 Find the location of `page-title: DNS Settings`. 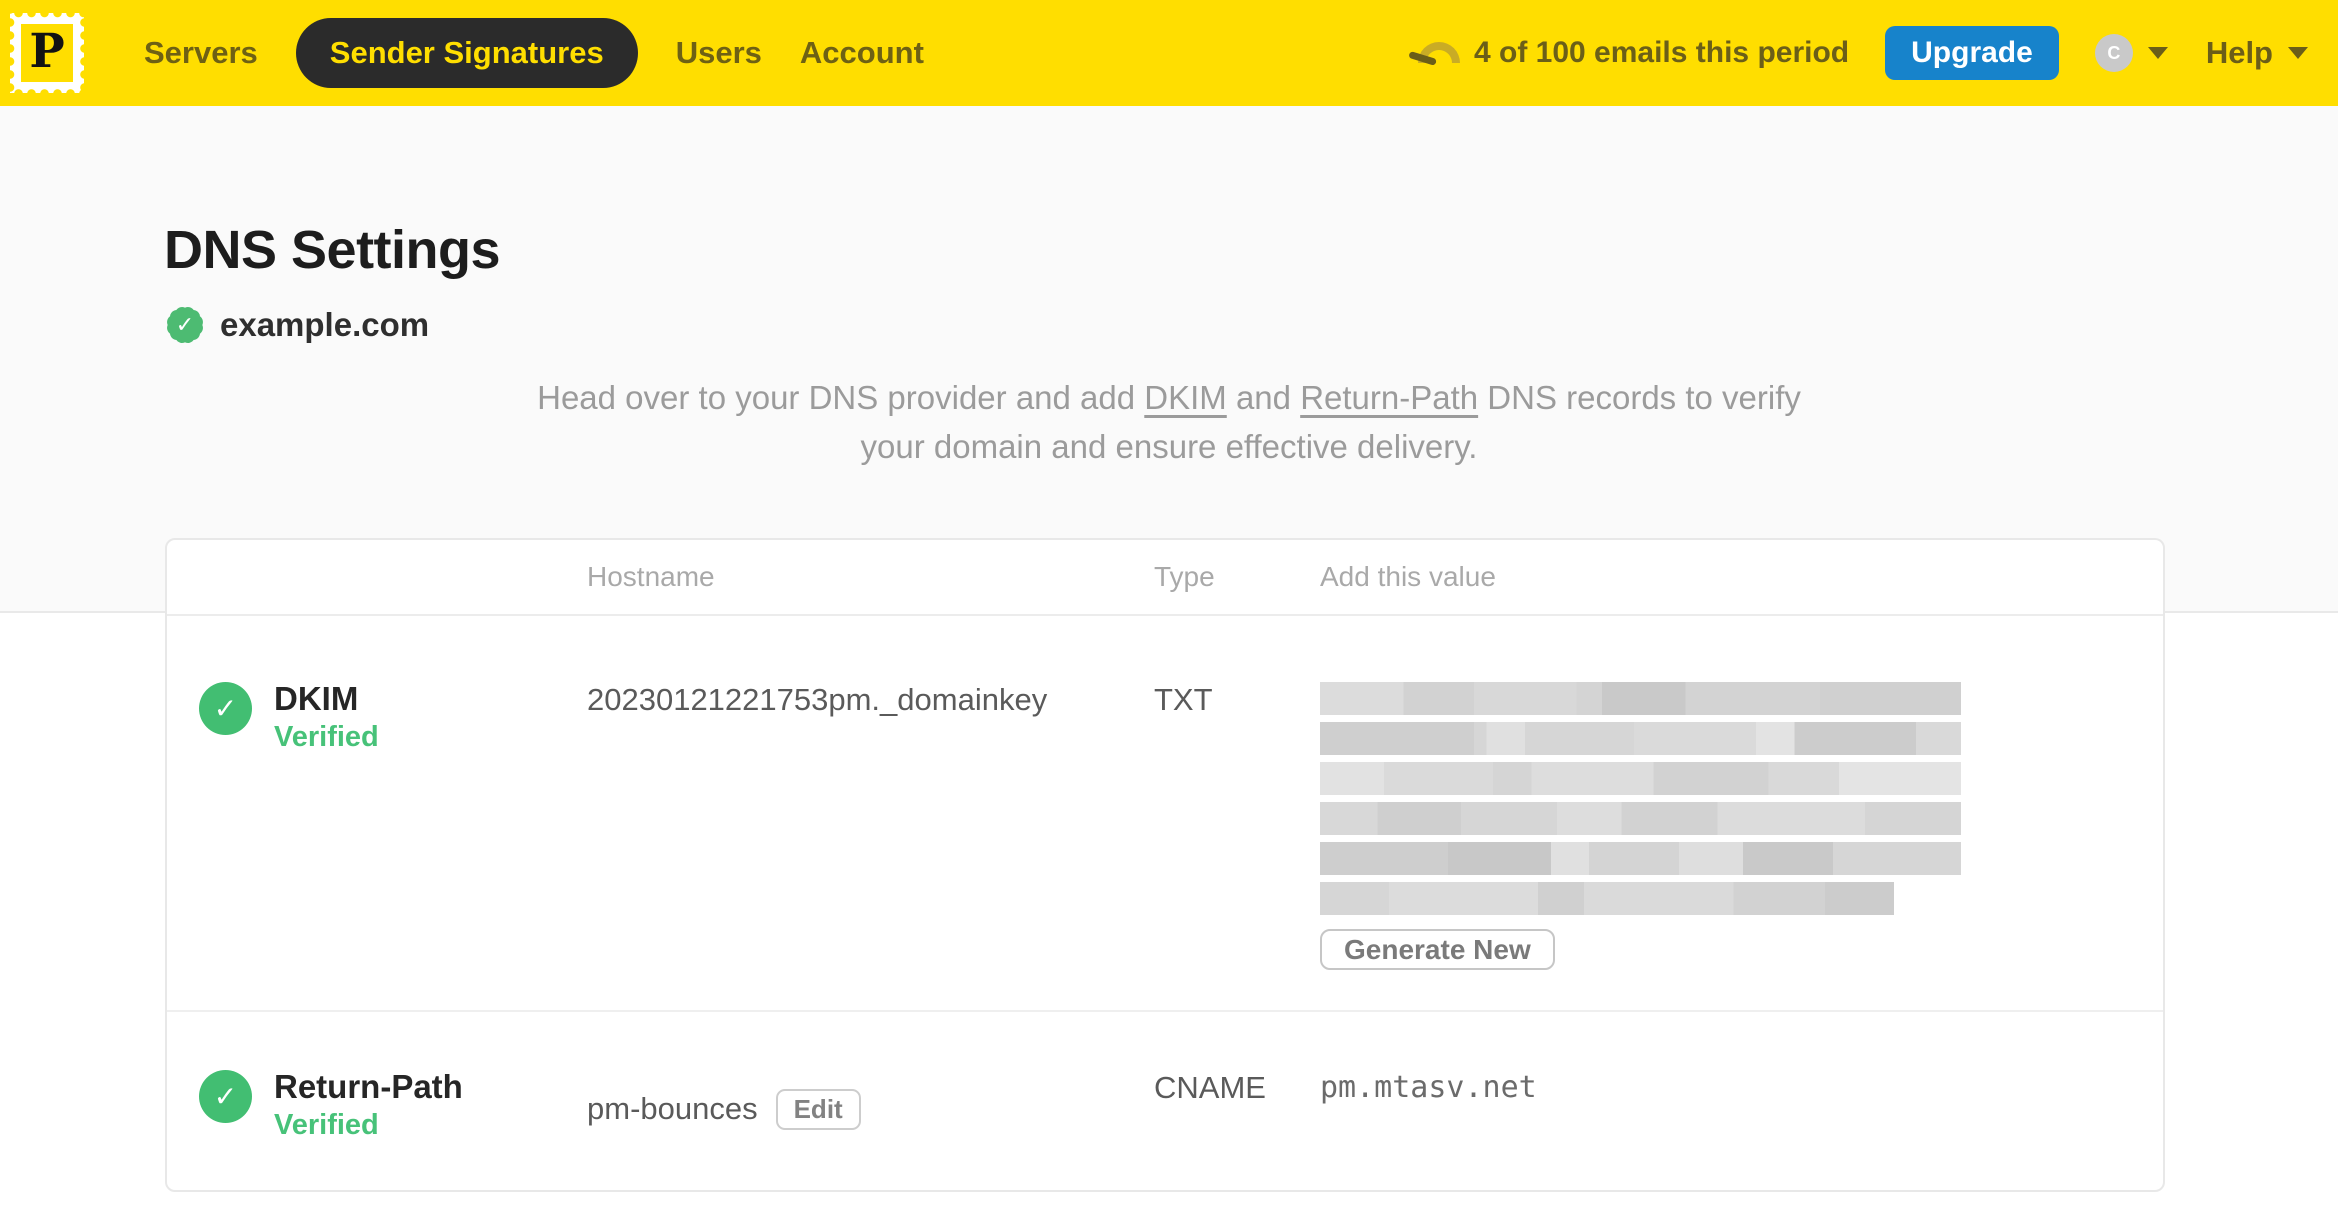

page-title: DNS Settings is located at coordinates (332, 250).